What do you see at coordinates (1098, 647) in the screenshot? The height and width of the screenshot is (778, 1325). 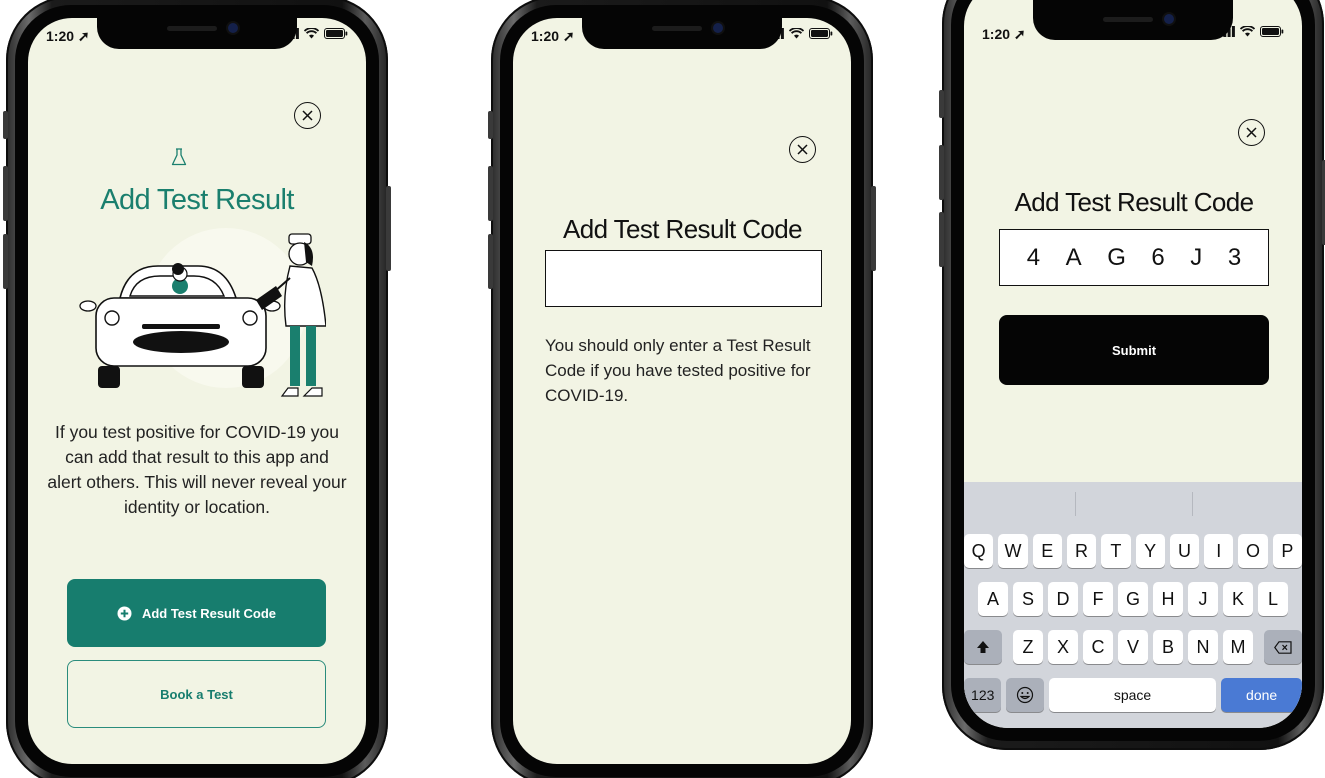 I see `key-c: C` at bounding box center [1098, 647].